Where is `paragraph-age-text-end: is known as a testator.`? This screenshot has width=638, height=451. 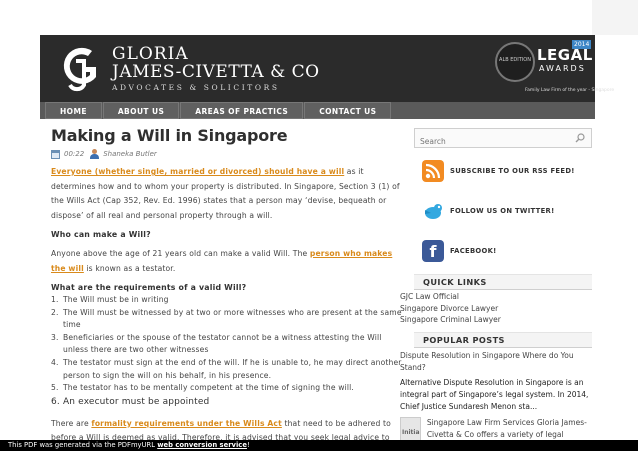
paragraph-age-text-end: is known as a testator. is located at coordinates (129, 268).